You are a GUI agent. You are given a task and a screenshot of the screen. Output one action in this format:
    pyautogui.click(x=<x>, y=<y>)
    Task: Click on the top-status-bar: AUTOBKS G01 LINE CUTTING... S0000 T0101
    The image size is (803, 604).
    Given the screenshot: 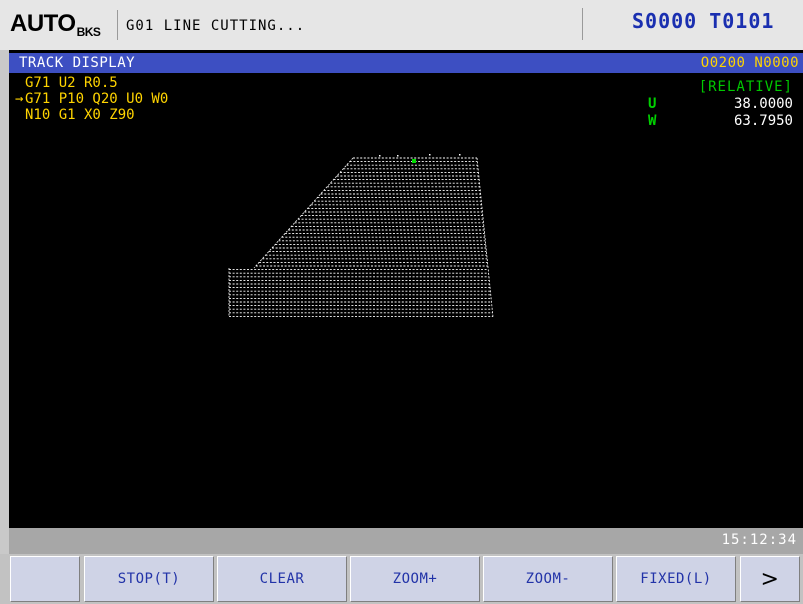 What is the action you would take?
    pyautogui.click(x=401, y=25)
    